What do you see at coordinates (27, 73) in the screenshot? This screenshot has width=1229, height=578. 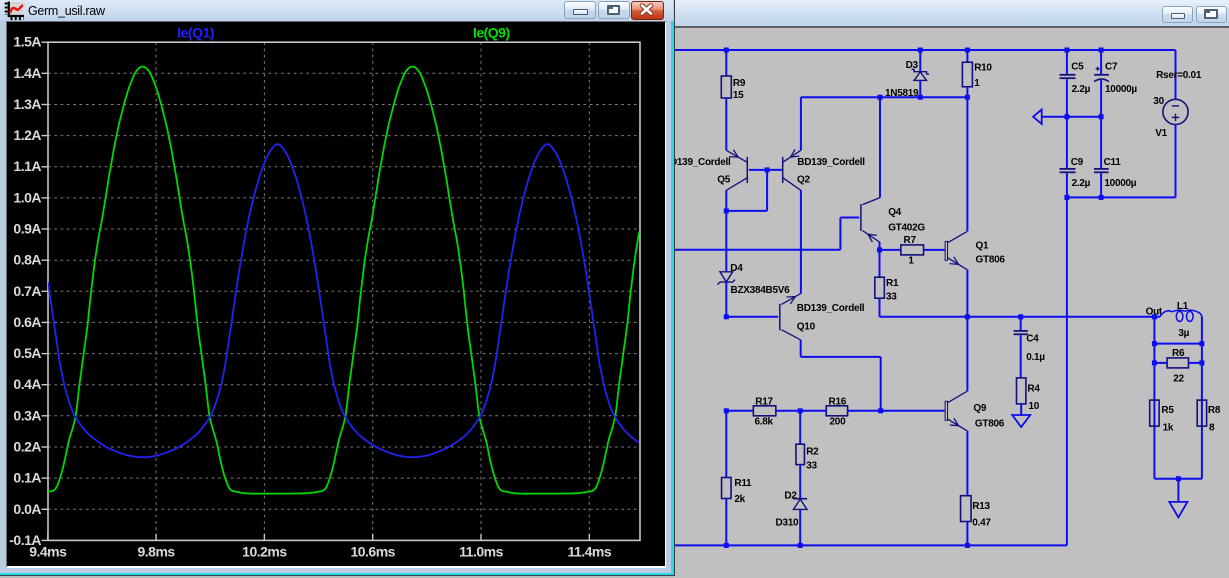 I see `svg-text: 1.4A` at bounding box center [27, 73].